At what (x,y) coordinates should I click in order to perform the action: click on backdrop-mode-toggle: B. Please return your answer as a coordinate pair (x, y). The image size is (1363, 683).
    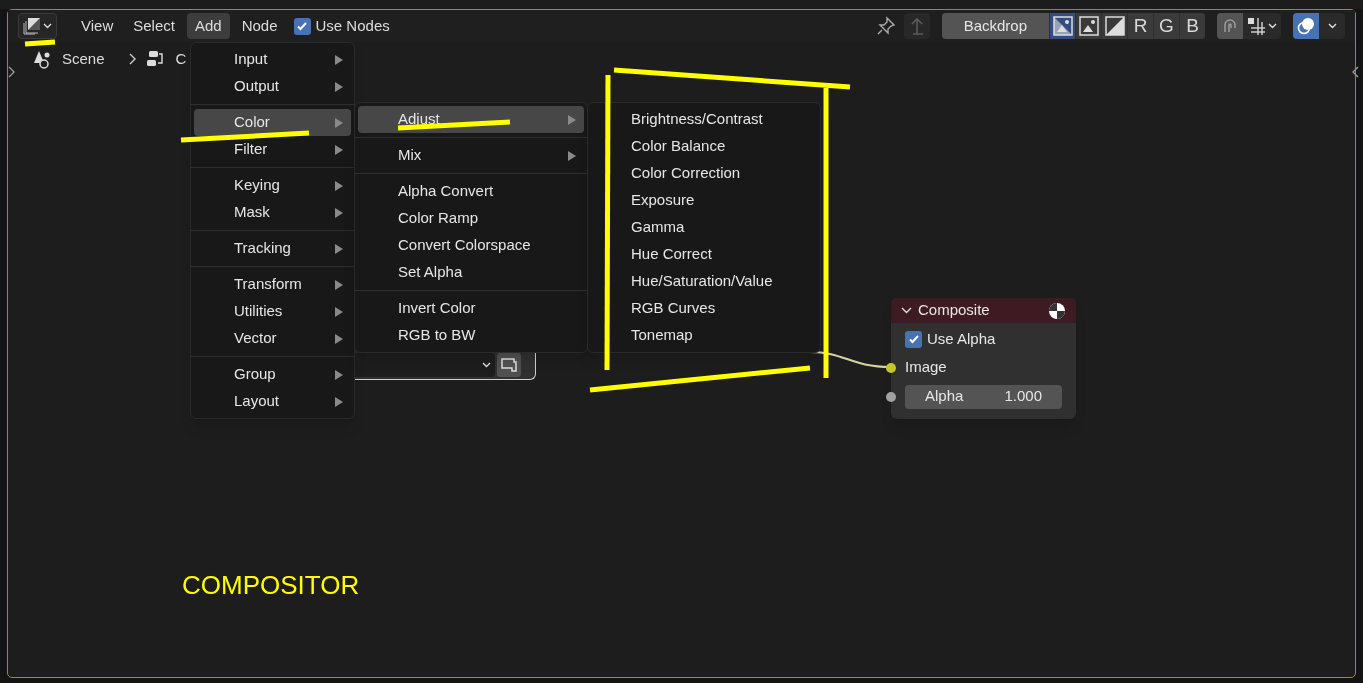
    Looking at the image, I should click on (1192, 26).